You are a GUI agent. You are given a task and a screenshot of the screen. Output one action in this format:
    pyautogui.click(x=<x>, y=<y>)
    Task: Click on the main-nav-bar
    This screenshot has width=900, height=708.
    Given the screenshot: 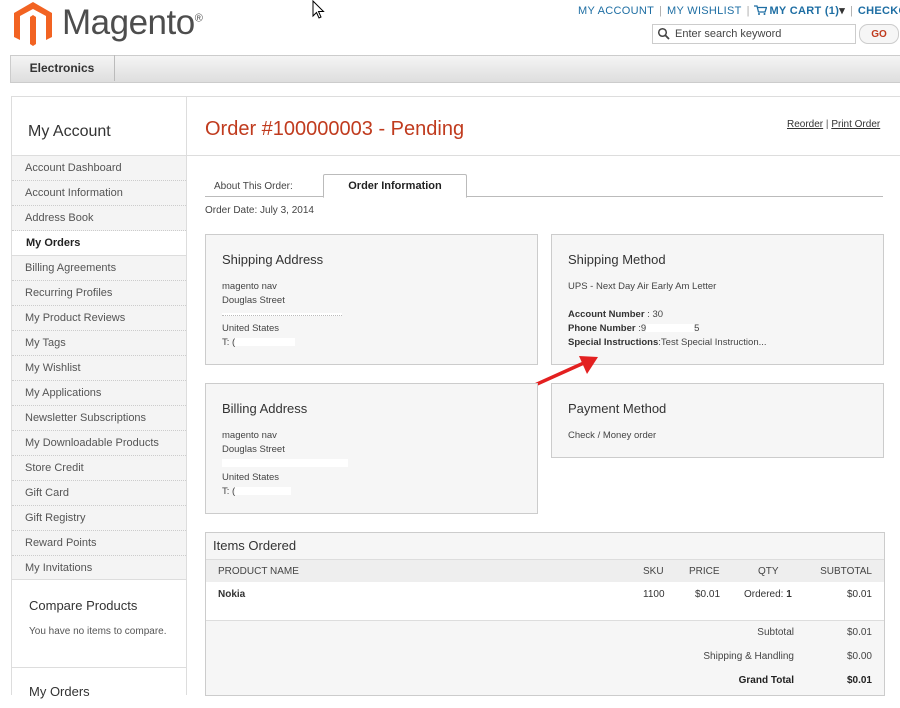 What is the action you would take?
    pyautogui.click(x=455, y=69)
    